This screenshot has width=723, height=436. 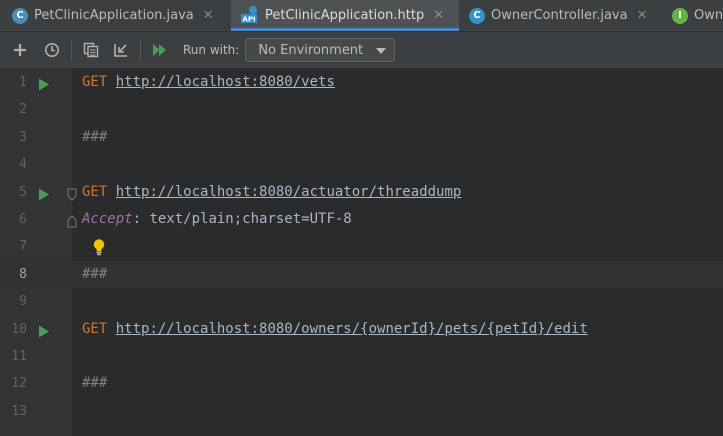 I want to click on tab-petclinicapplication-java: C PetClinicApplication.java ✕, so click(x=117, y=15).